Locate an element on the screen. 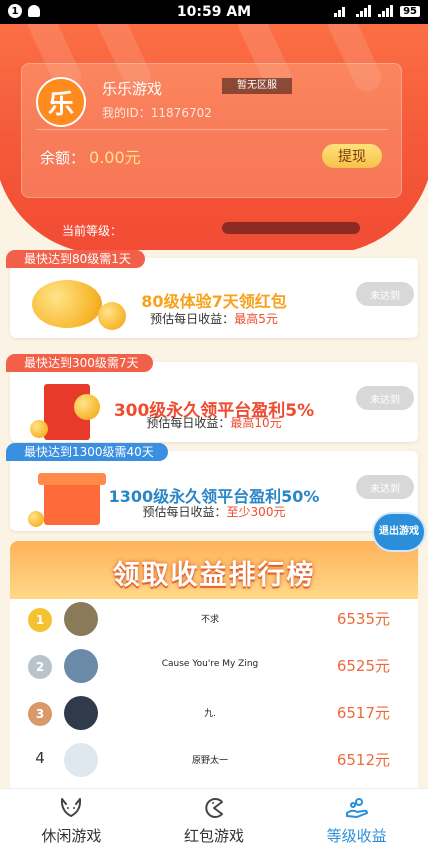  task-ribbon: 最快达到80级需1天 is located at coordinates (75, 259).